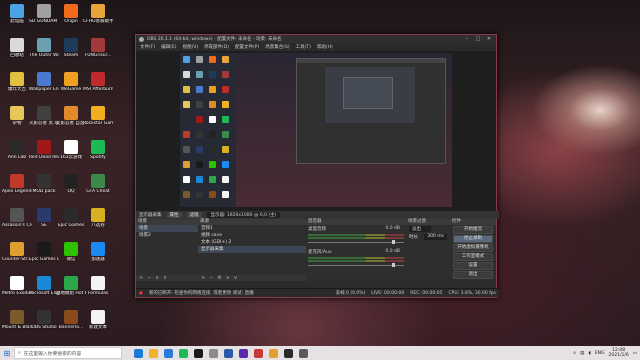 This screenshot has width=640, height=360. I want to click on desktop-icon: GTA Cheat, so click(98, 187).